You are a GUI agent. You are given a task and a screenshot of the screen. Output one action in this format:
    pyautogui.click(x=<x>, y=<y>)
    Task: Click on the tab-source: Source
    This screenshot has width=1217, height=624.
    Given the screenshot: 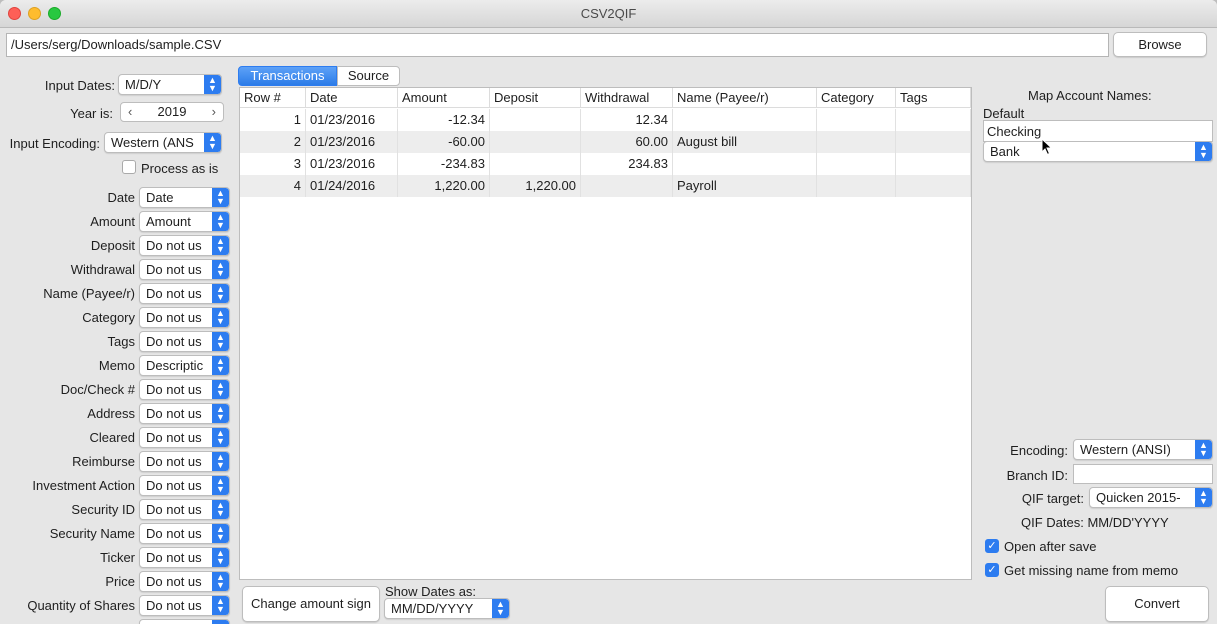 What is the action you would take?
    pyautogui.click(x=368, y=76)
    